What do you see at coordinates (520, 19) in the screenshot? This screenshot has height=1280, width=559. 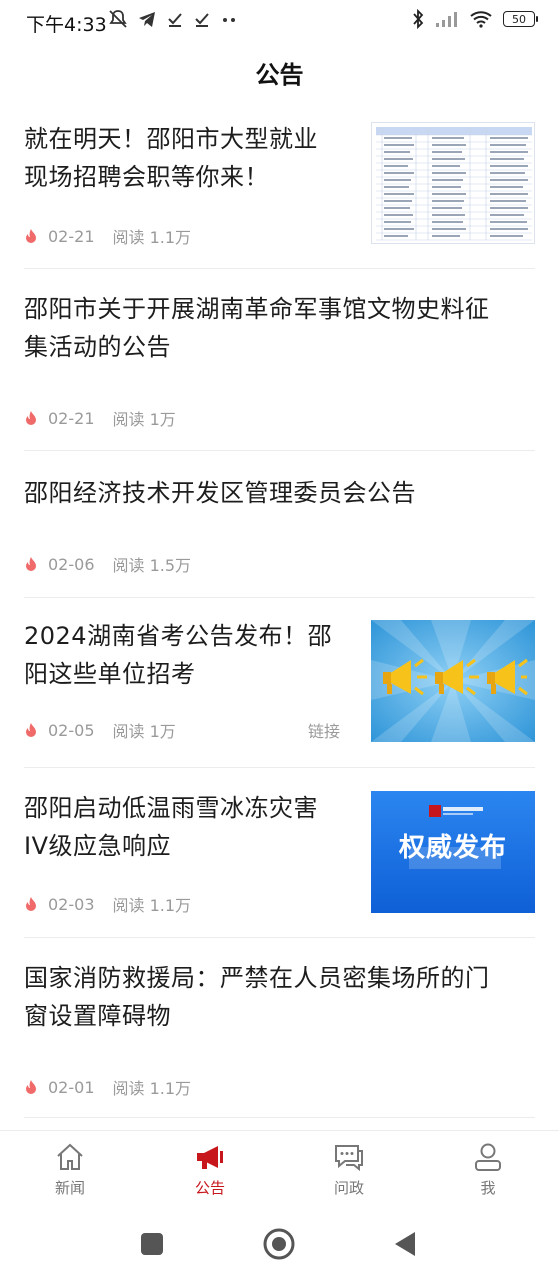 I see `battery-icon: 50` at bounding box center [520, 19].